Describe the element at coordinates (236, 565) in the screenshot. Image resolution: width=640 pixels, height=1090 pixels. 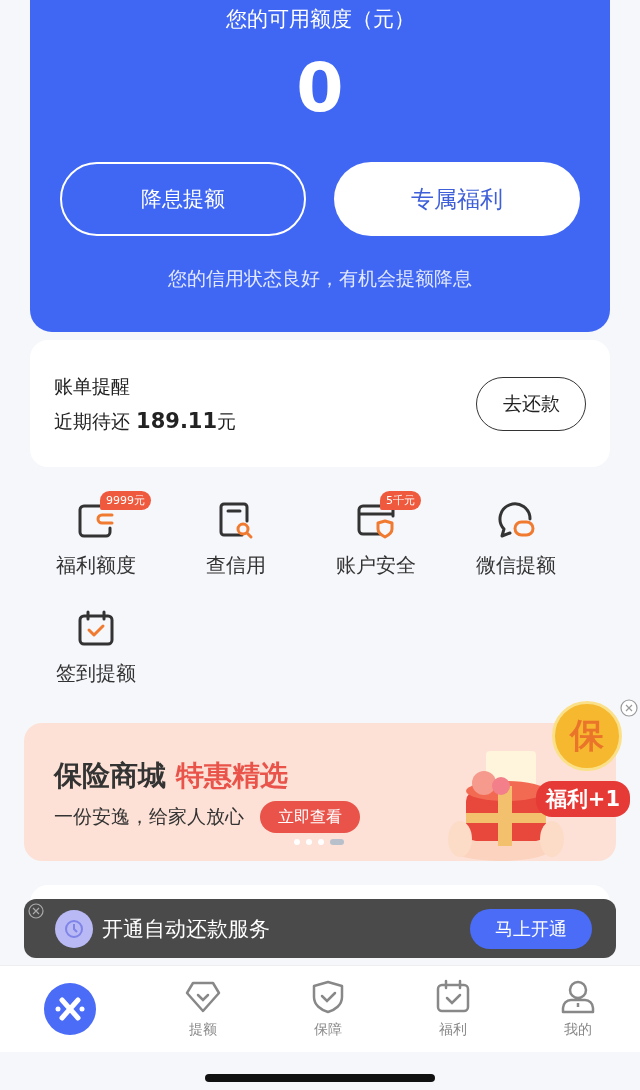
I see `service-item: 查信用` at that location.